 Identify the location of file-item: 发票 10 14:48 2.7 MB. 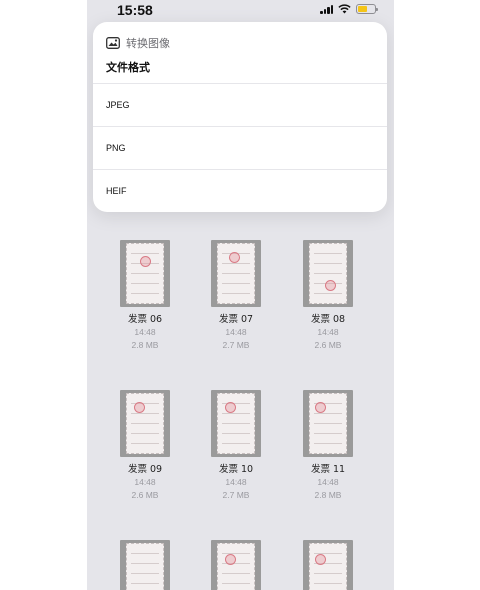
(236, 446).